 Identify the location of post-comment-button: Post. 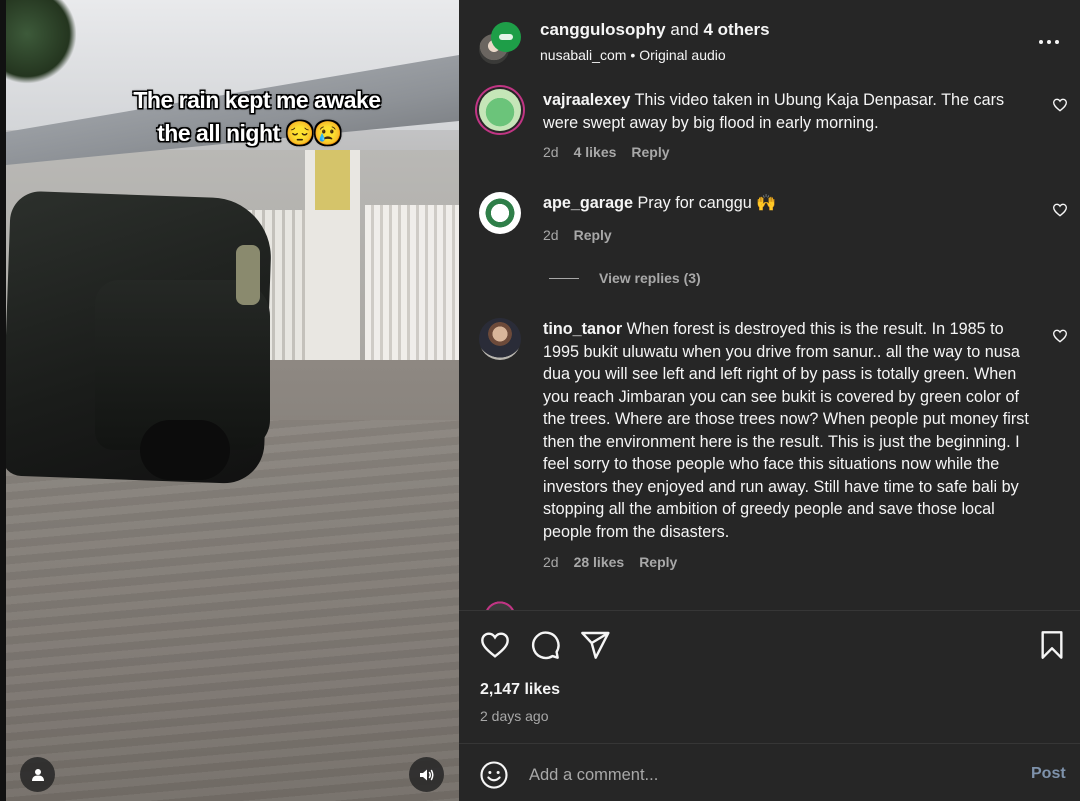
(1048, 774).